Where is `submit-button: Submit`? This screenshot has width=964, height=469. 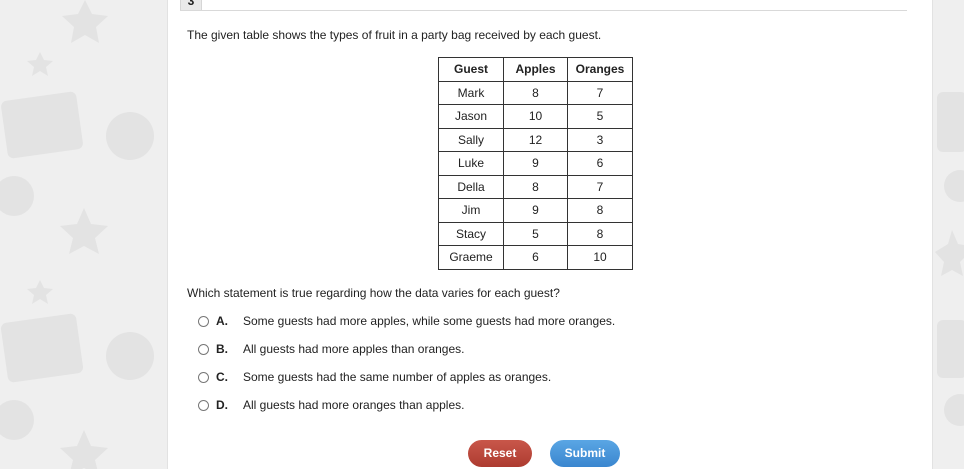
submit-button: Submit is located at coordinates (585, 453).